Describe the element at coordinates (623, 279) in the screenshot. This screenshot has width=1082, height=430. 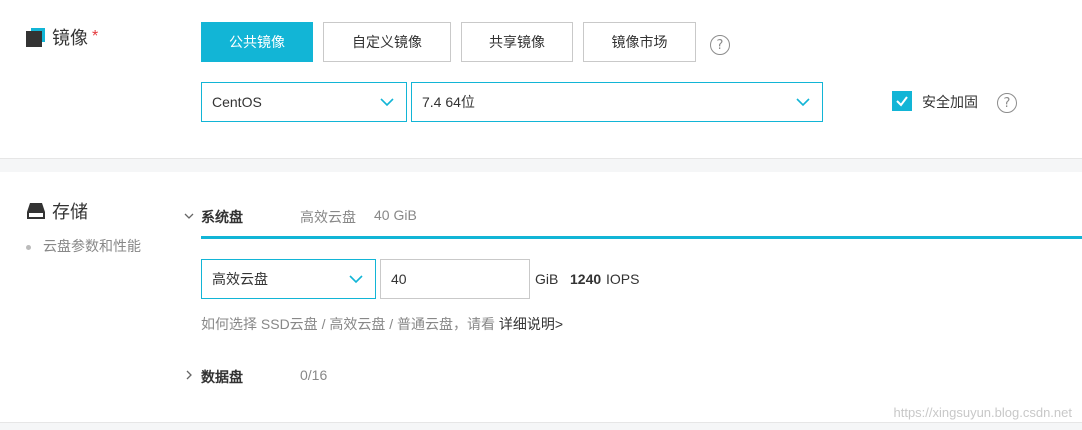
I see `iops-unit: IOPS` at that location.